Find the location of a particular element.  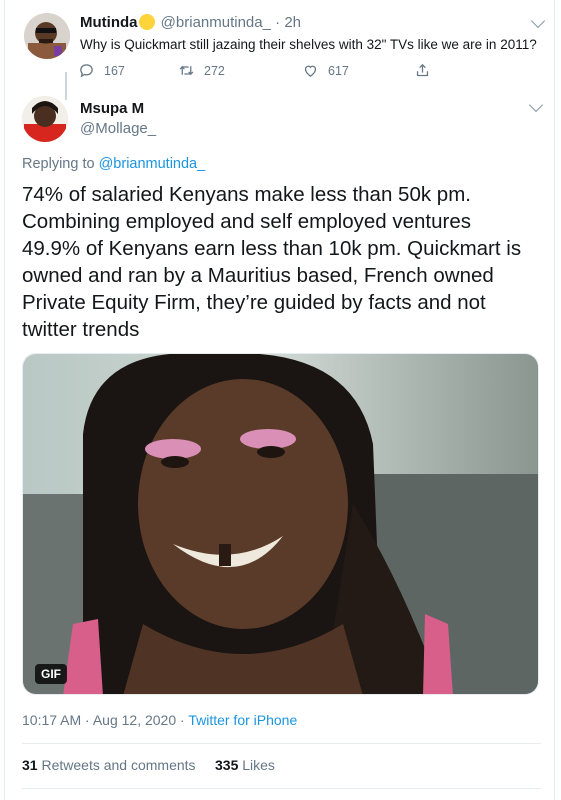

tweet-stats: 31 Retweets and comments 335 Likes is located at coordinates (148, 765).